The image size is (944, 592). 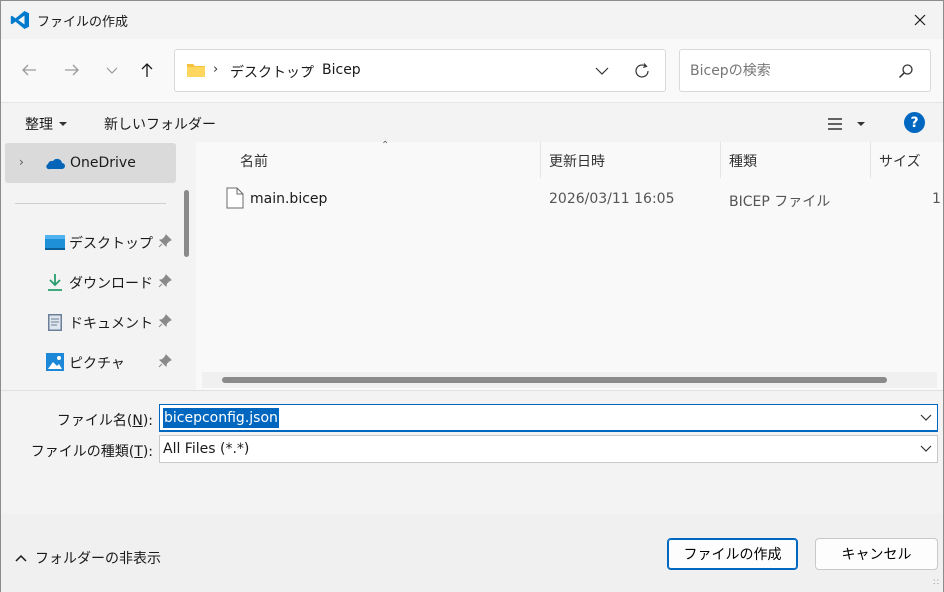 I want to click on nav-item-onedrive: › OneDrive, so click(x=90, y=163).